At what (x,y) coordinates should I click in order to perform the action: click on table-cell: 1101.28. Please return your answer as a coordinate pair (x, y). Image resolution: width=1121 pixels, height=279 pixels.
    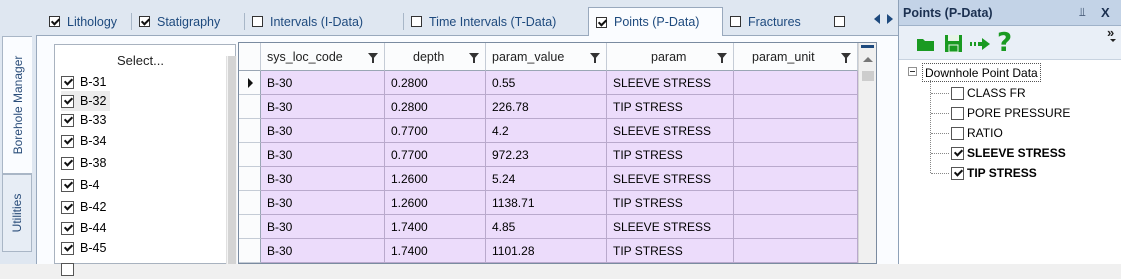
    Looking at the image, I should click on (546, 251).